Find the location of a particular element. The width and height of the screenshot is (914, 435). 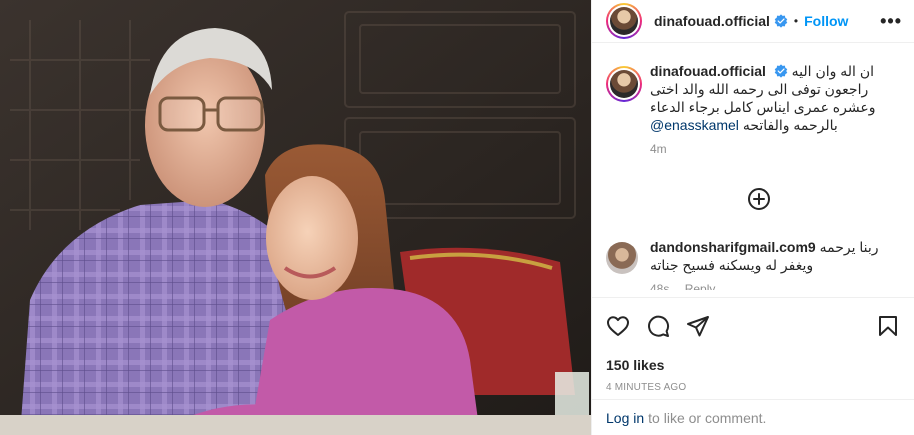

comment-text: ربنا يرحمه is located at coordinates (849, 247).